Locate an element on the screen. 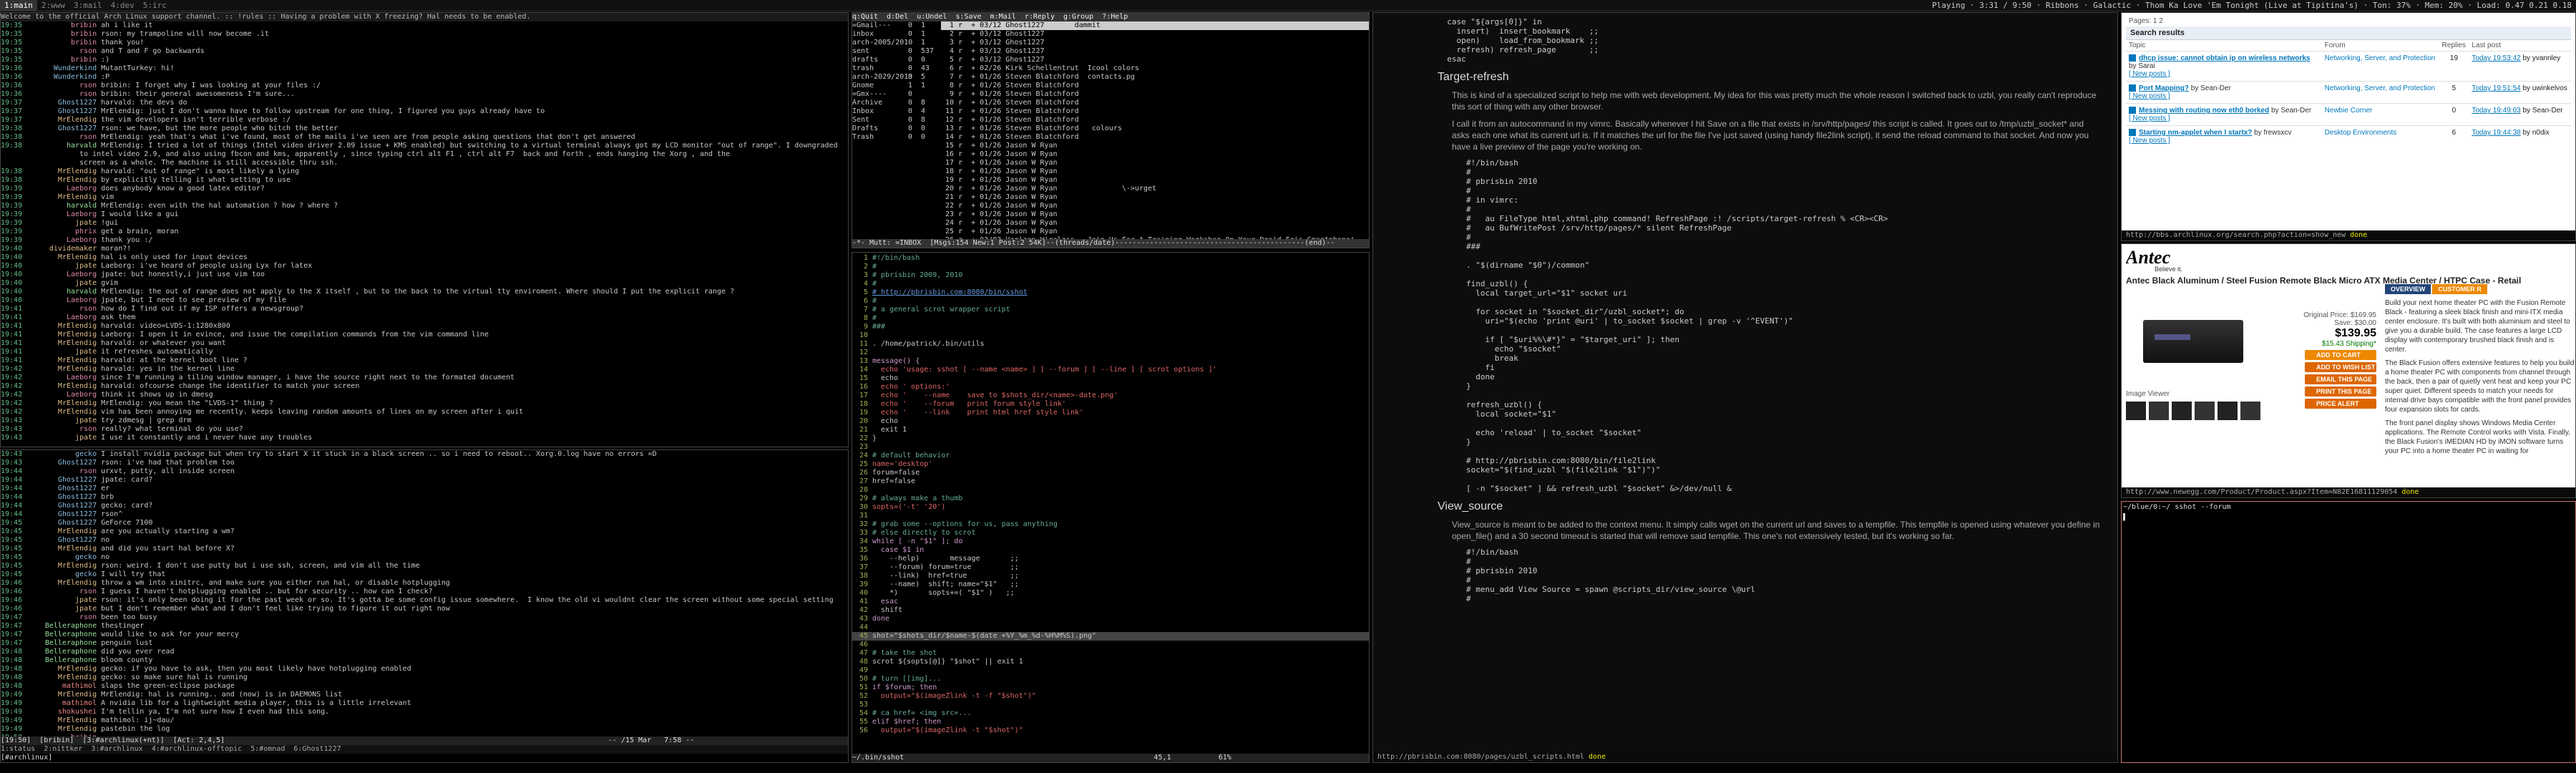  mailbox-item: Inbox 0 4 is located at coordinates (895, 111).